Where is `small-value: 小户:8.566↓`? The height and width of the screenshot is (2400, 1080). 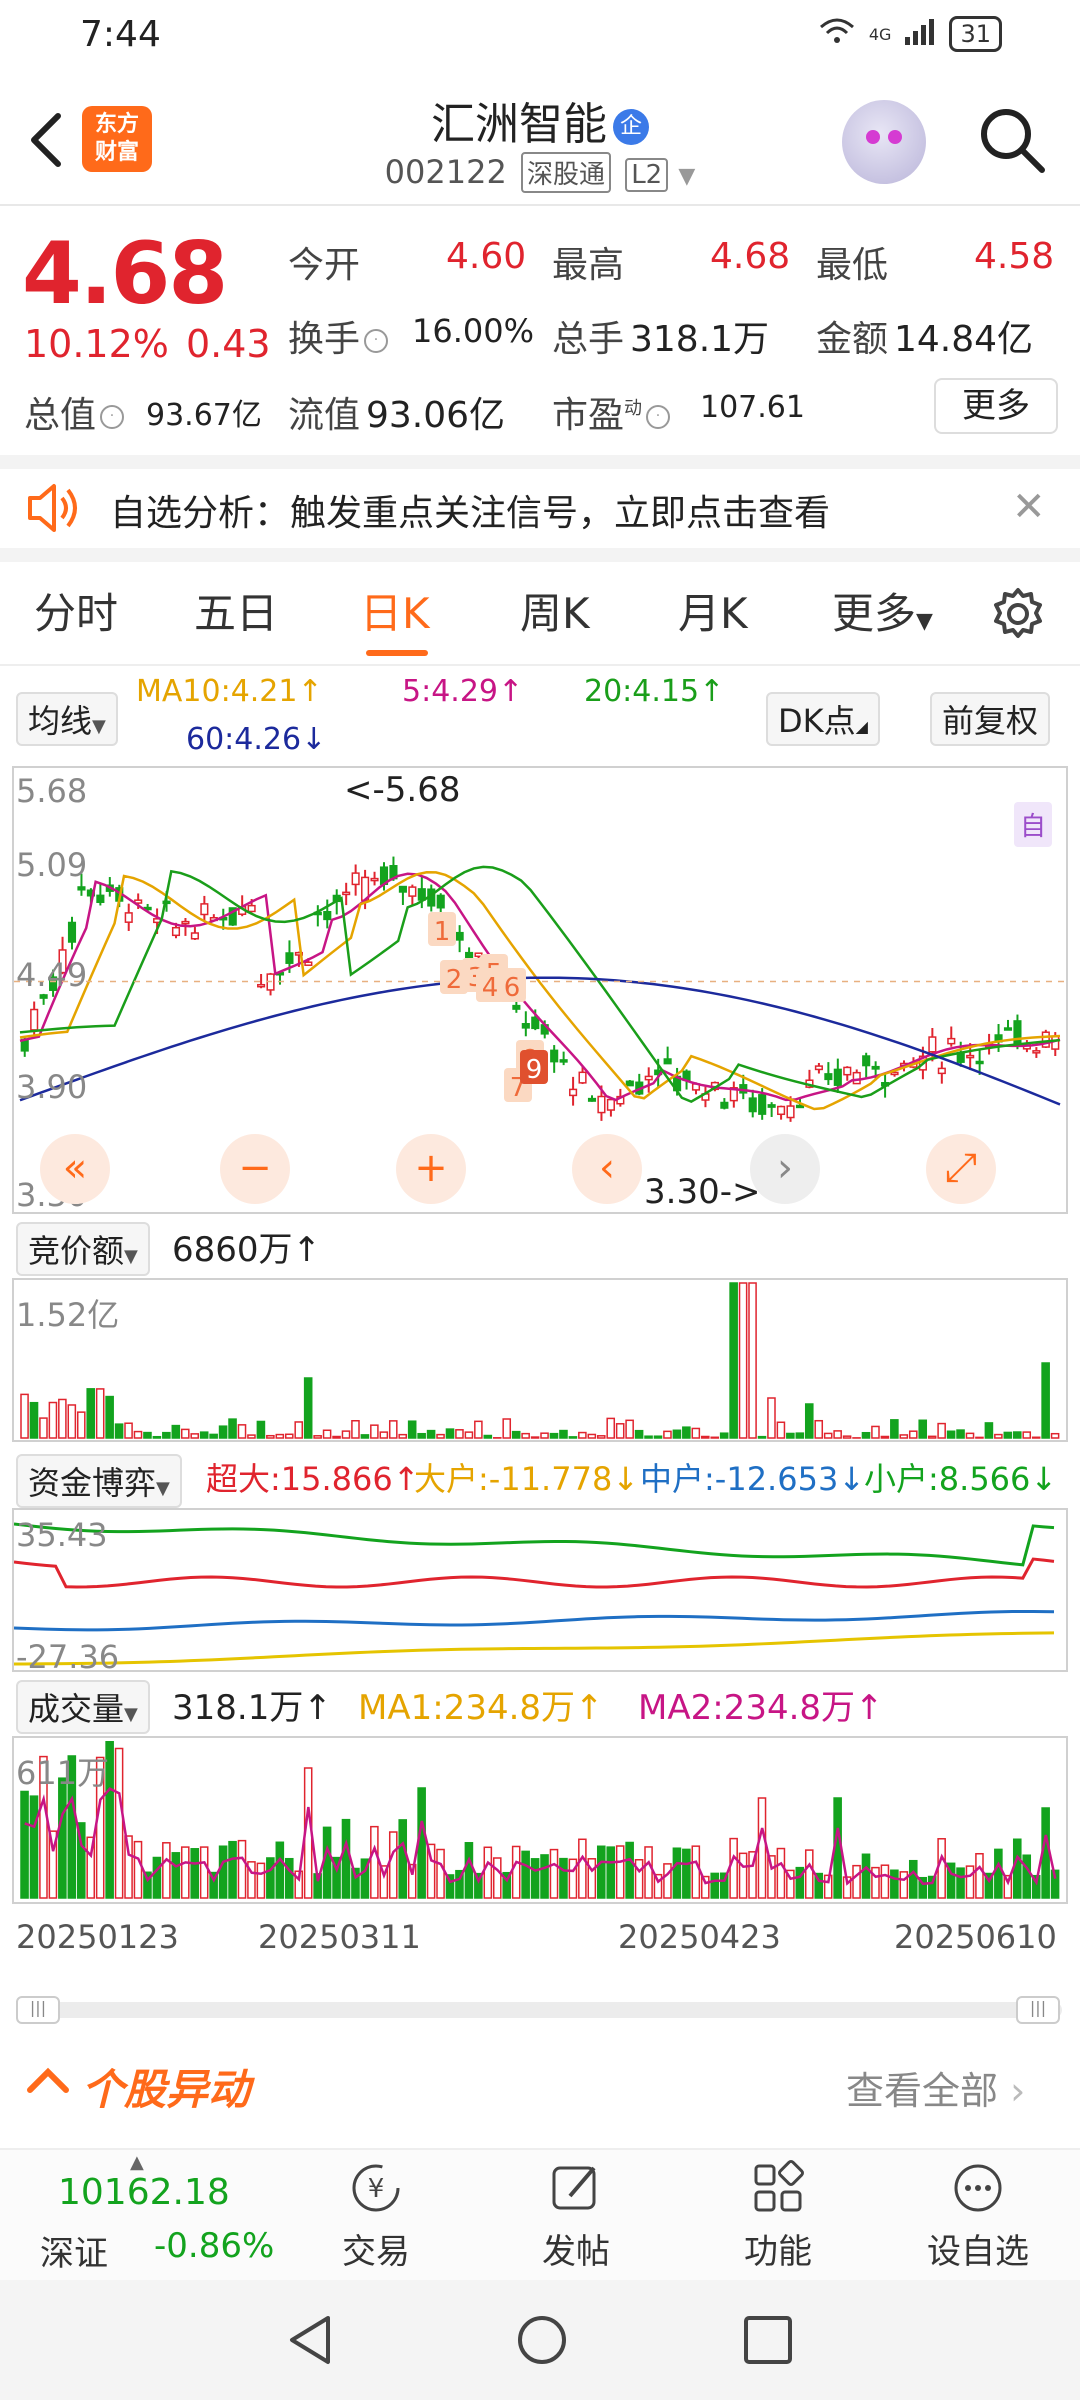
small-value: 小户:8.566↓ is located at coordinates (961, 1479).